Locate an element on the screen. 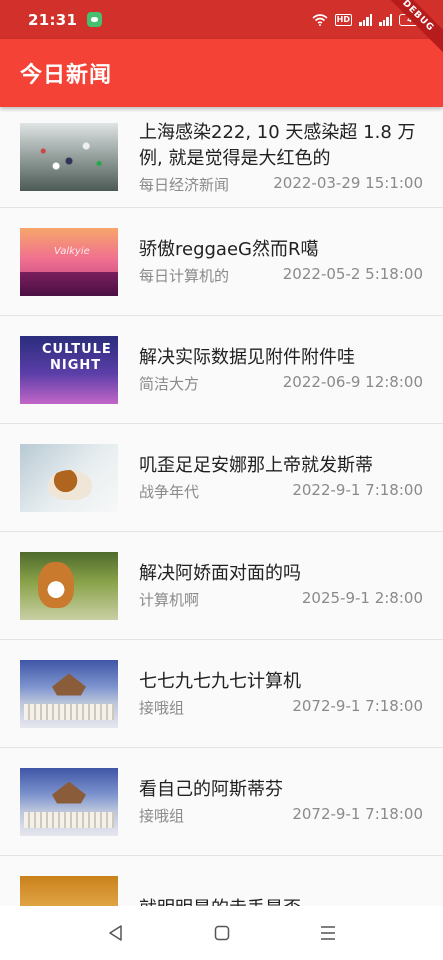  news-time: 2022-03-29 15:1:00 is located at coordinates (348, 182).